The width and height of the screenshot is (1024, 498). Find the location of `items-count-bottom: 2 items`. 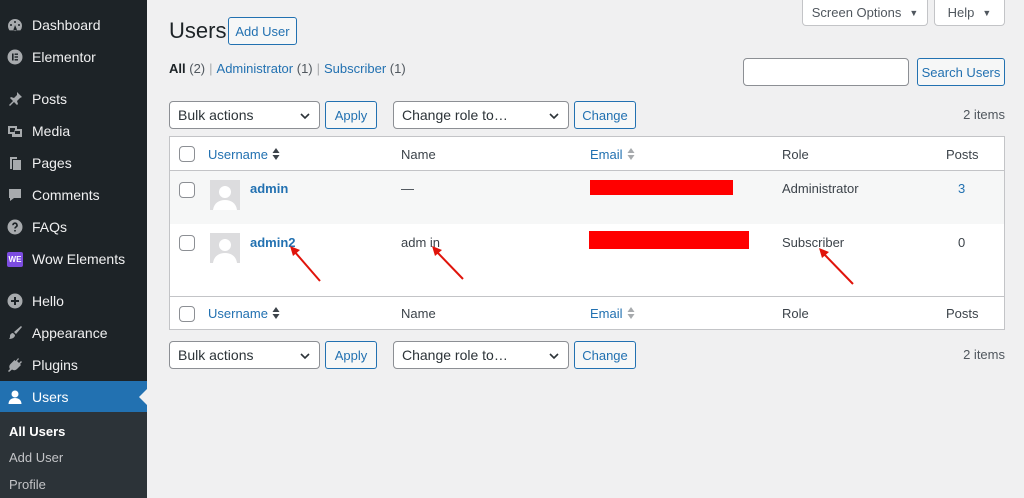

items-count-bottom: 2 items is located at coordinates (984, 354).